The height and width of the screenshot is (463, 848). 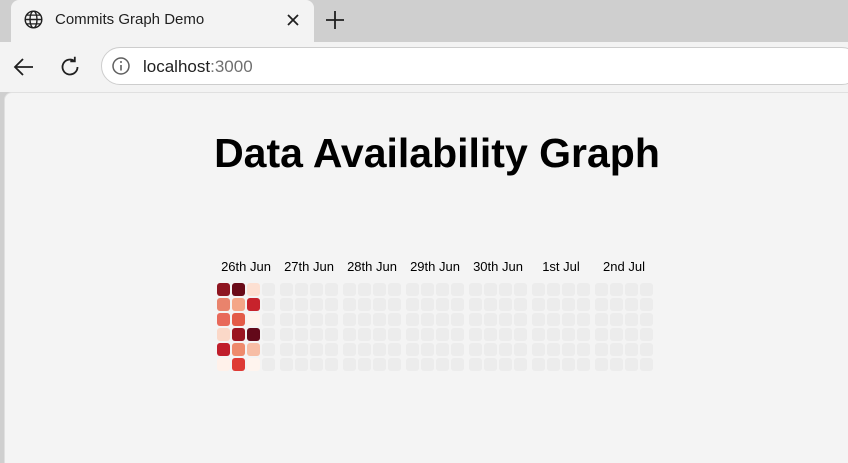 What do you see at coordinates (70, 67) in the screenshot?
I see `reload-icon` at bounding box center [70, 67].